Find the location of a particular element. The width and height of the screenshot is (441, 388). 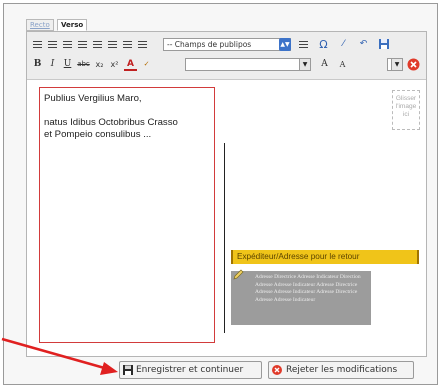

close-icon is located at coordinates (413, 64).